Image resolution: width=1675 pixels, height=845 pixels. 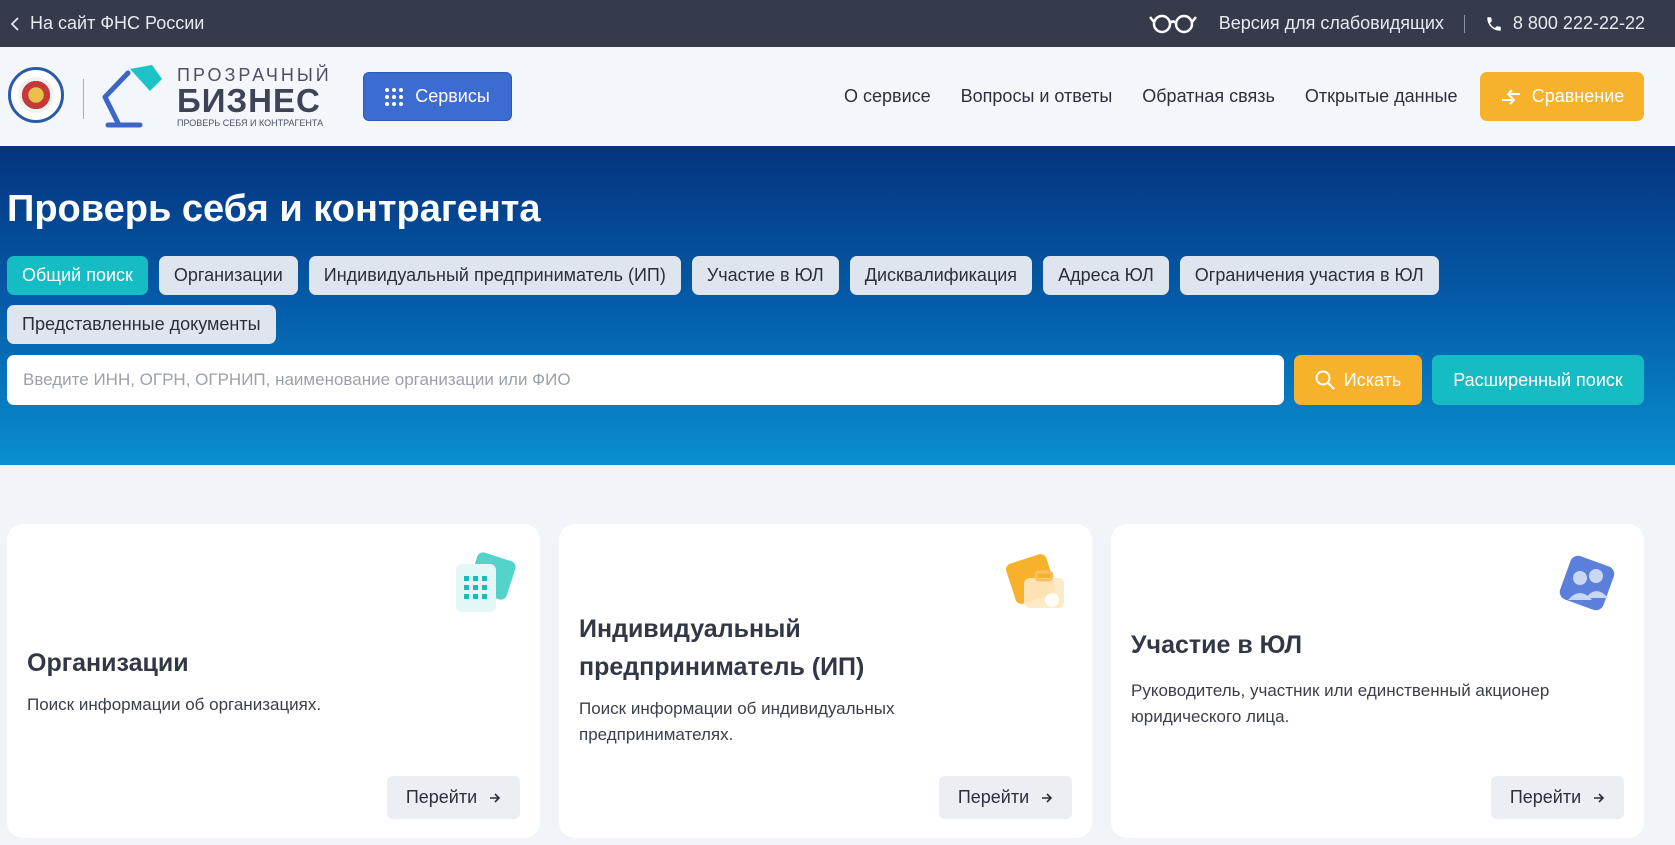 I want to click on tab-individual-entrepreneur: Индивидуальный предприниматель (ИП), so click(x=494, y=275).